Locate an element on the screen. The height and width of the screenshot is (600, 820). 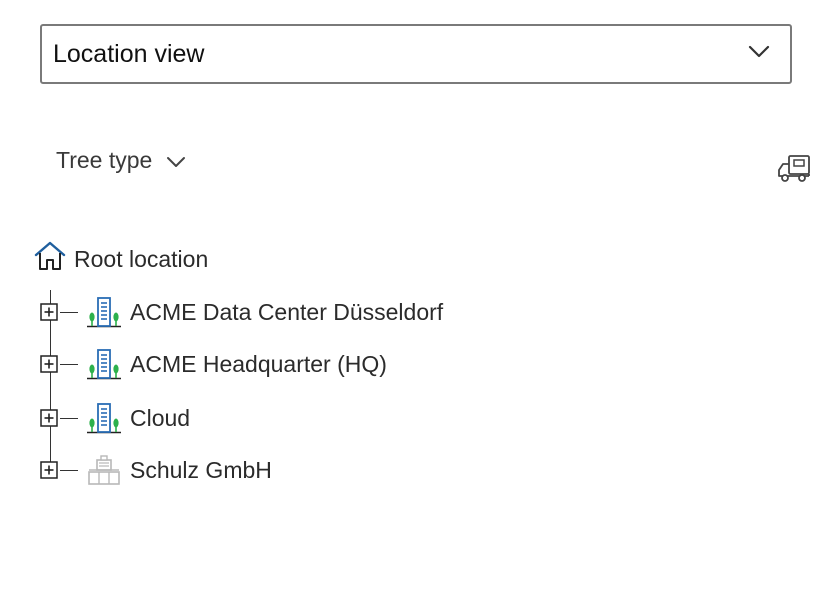
tree-node: Cloud is located at coordinates (115, 418).